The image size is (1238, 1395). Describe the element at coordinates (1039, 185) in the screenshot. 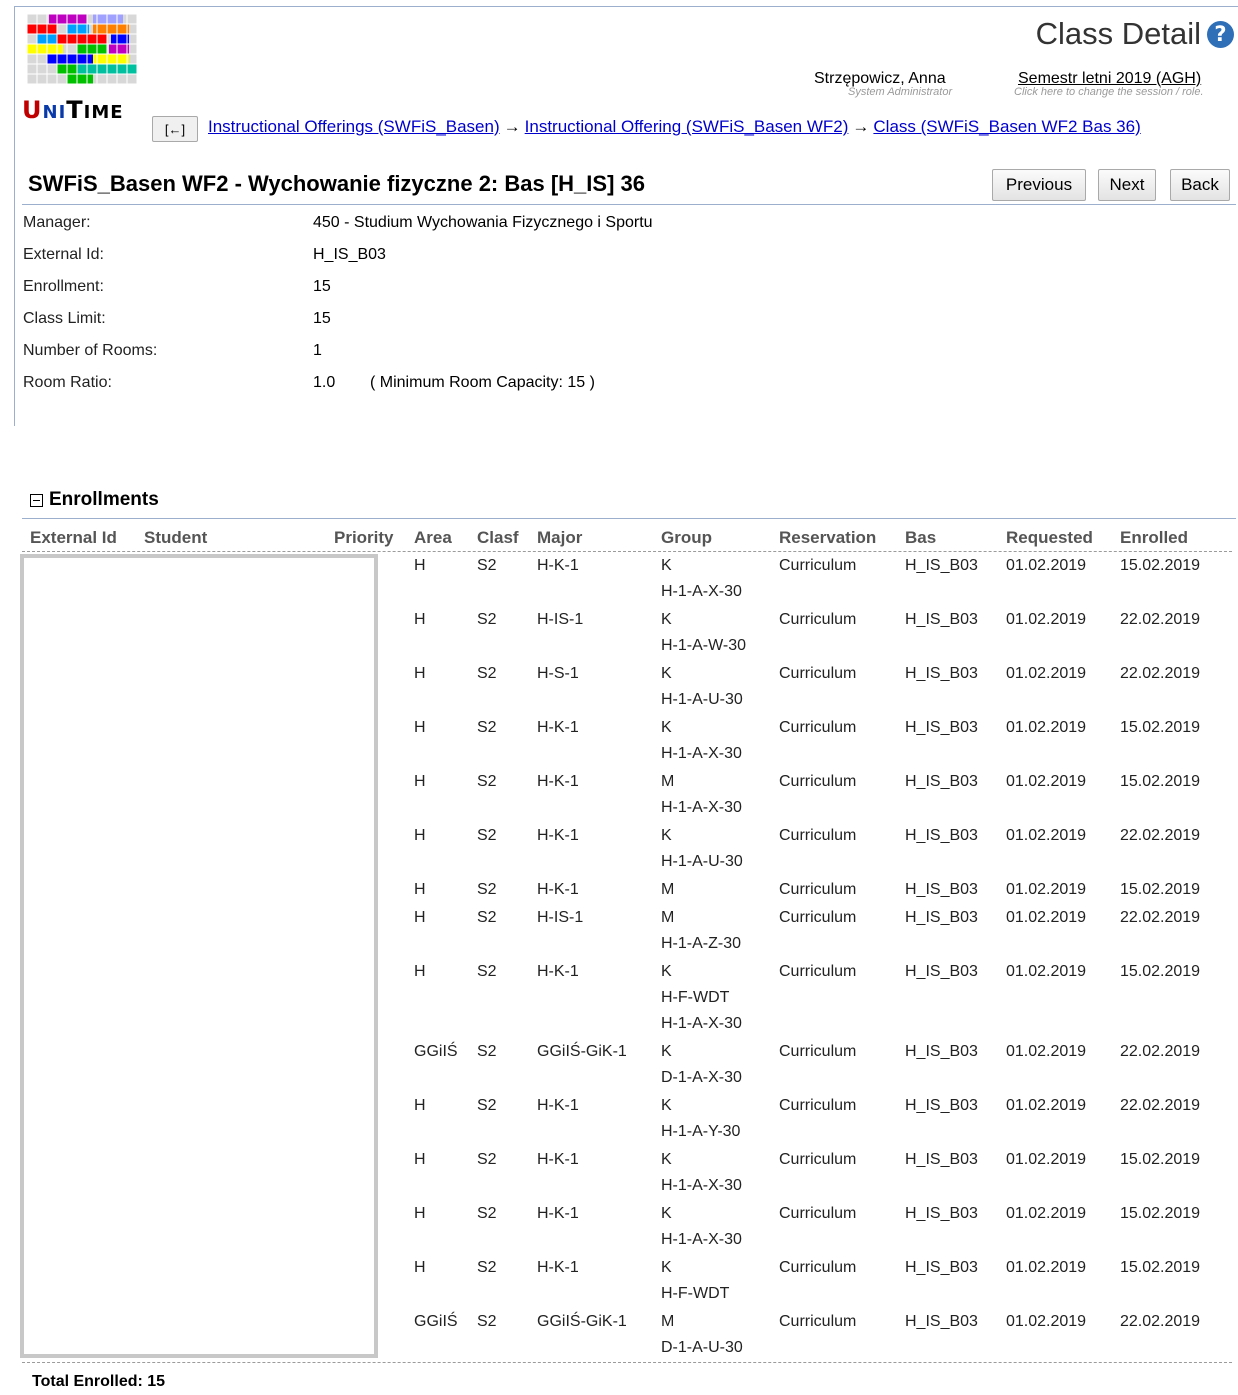

I see `previous-button: Previous` at that location.